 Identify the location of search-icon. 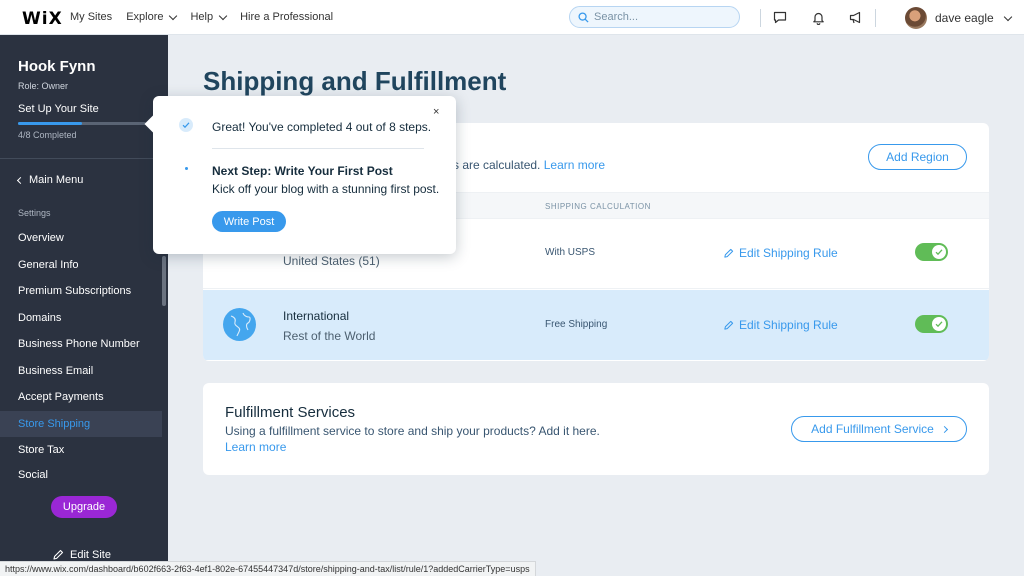
(583, 17).